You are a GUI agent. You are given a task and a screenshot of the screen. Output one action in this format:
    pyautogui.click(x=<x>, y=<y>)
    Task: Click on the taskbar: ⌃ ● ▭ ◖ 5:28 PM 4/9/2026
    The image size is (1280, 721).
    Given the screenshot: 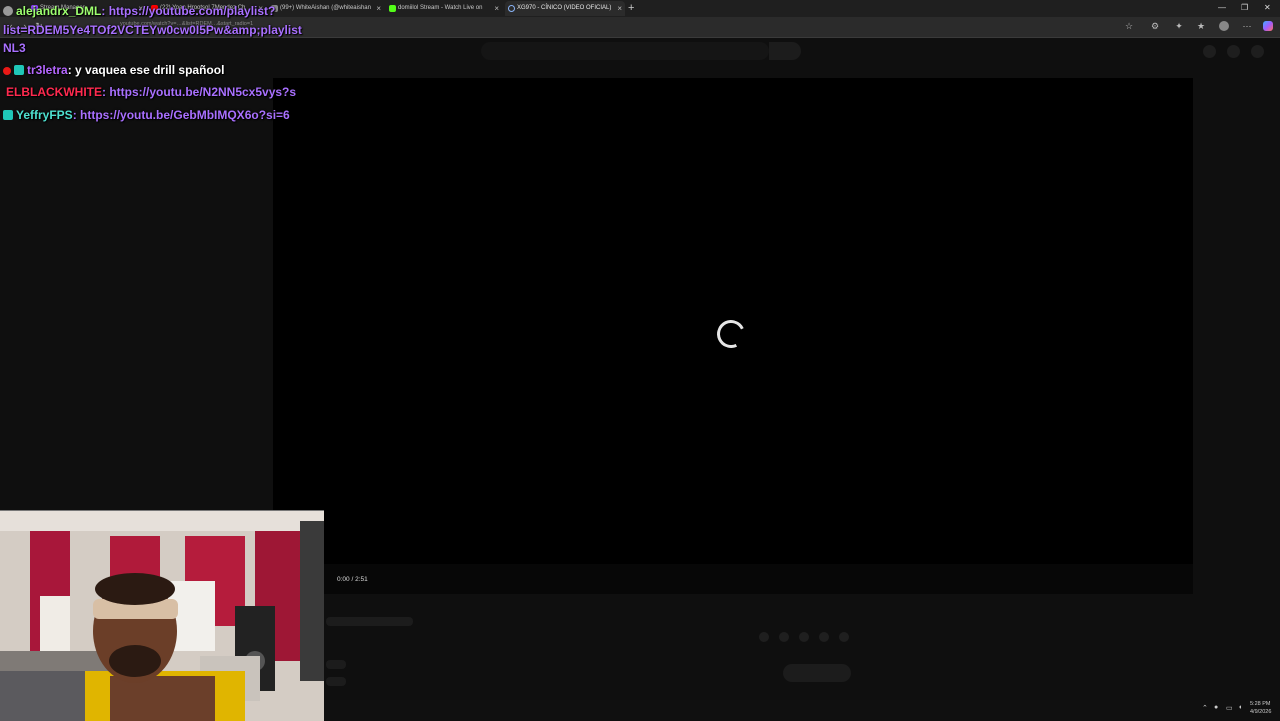 What is the action you would take?
    pyautogui.click(x=802, y=710)
    